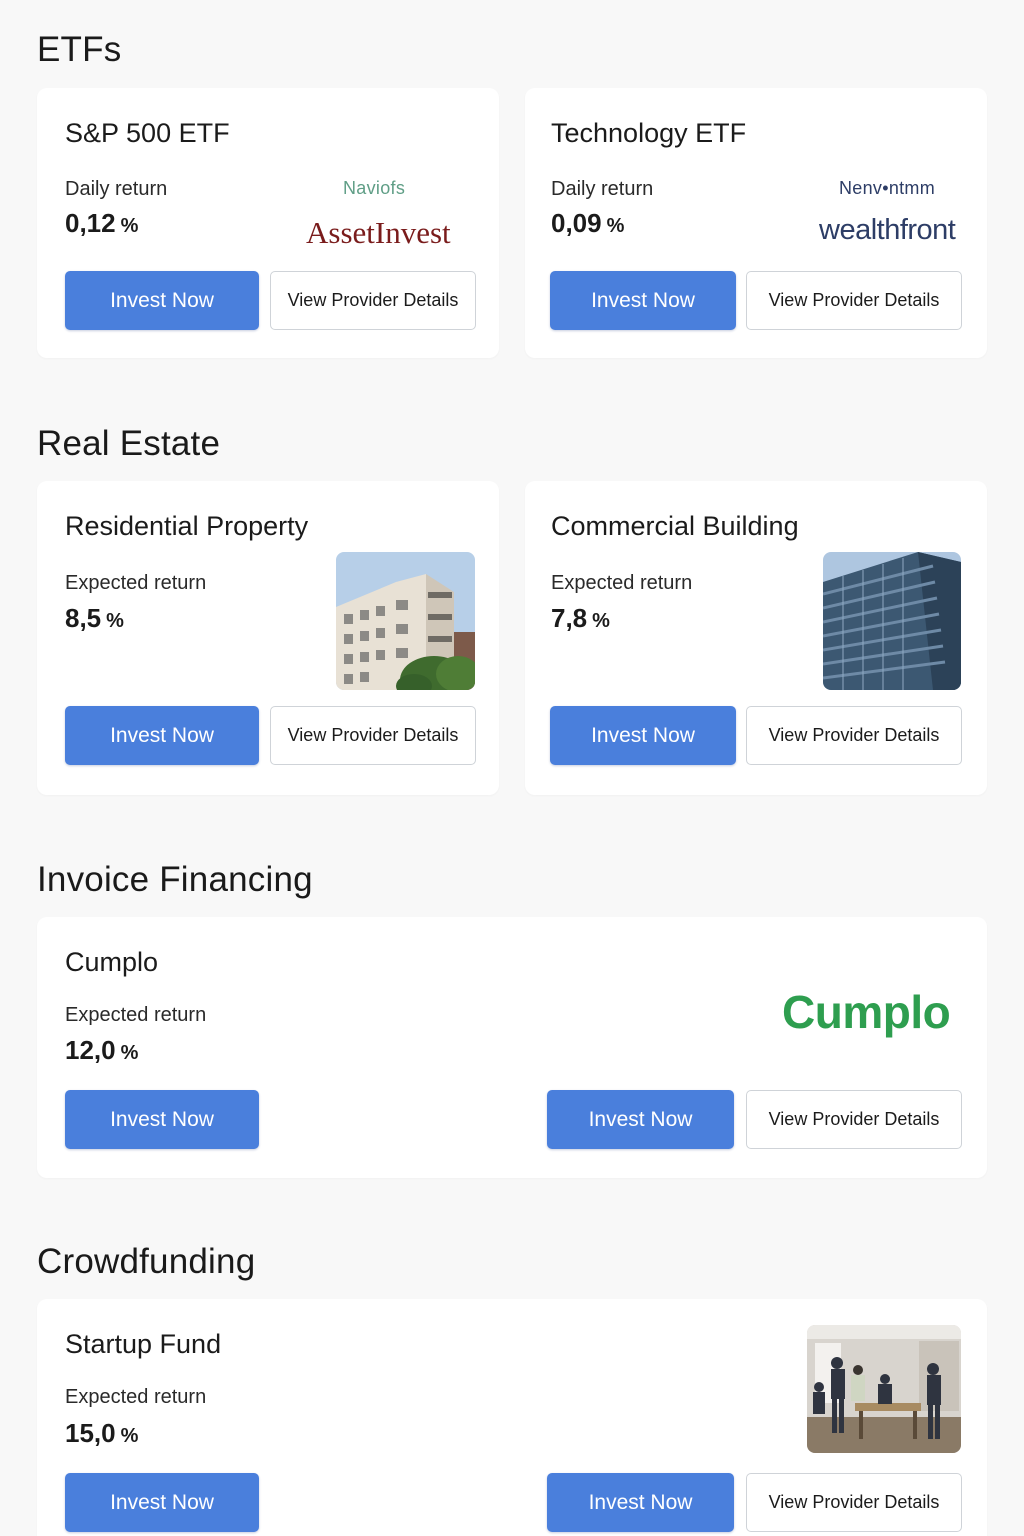 This screenshot has height=1536, width=1024. What do you see at coordinates (143, 1344) in the screenshot?
I see `card-title: Startup Fund` at bounding box center [143, 1344].